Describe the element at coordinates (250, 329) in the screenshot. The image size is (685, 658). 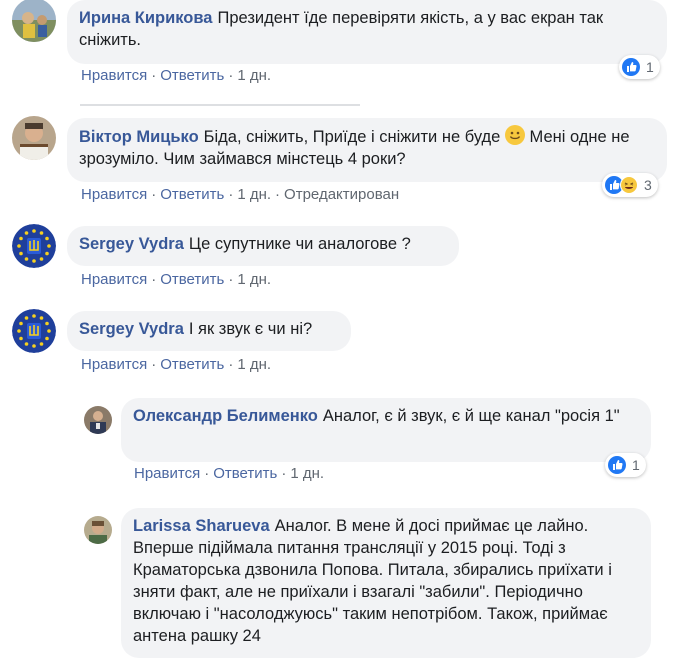
I see `comment-text: І як звук є чи ні?` at that location.